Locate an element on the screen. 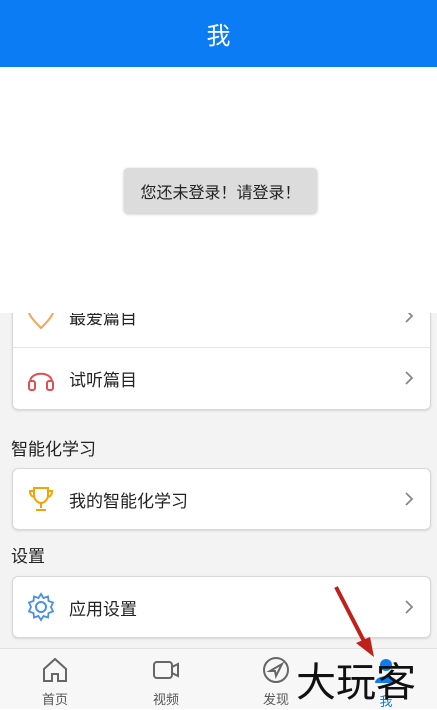  trial-articles-label: 试听篇目 is located at coordinates (103, 380).